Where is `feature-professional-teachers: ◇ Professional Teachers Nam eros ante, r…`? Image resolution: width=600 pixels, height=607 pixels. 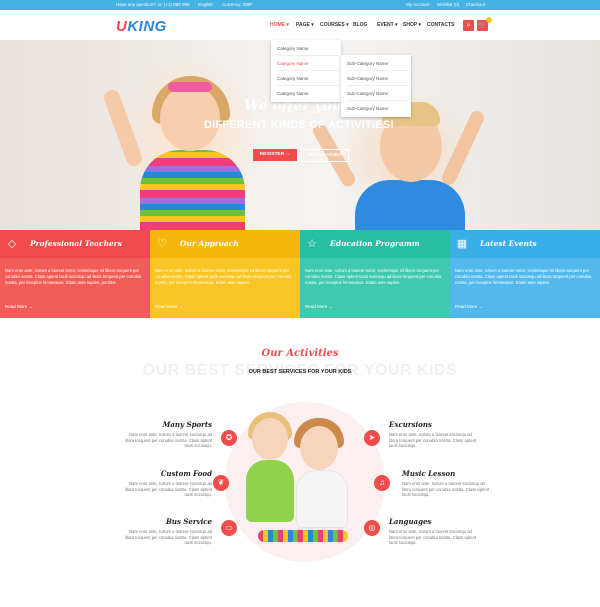 feature-professional-teachers: ◇ Professional Teachers Nam eros ante, r… is located at coordinates (75, 274).